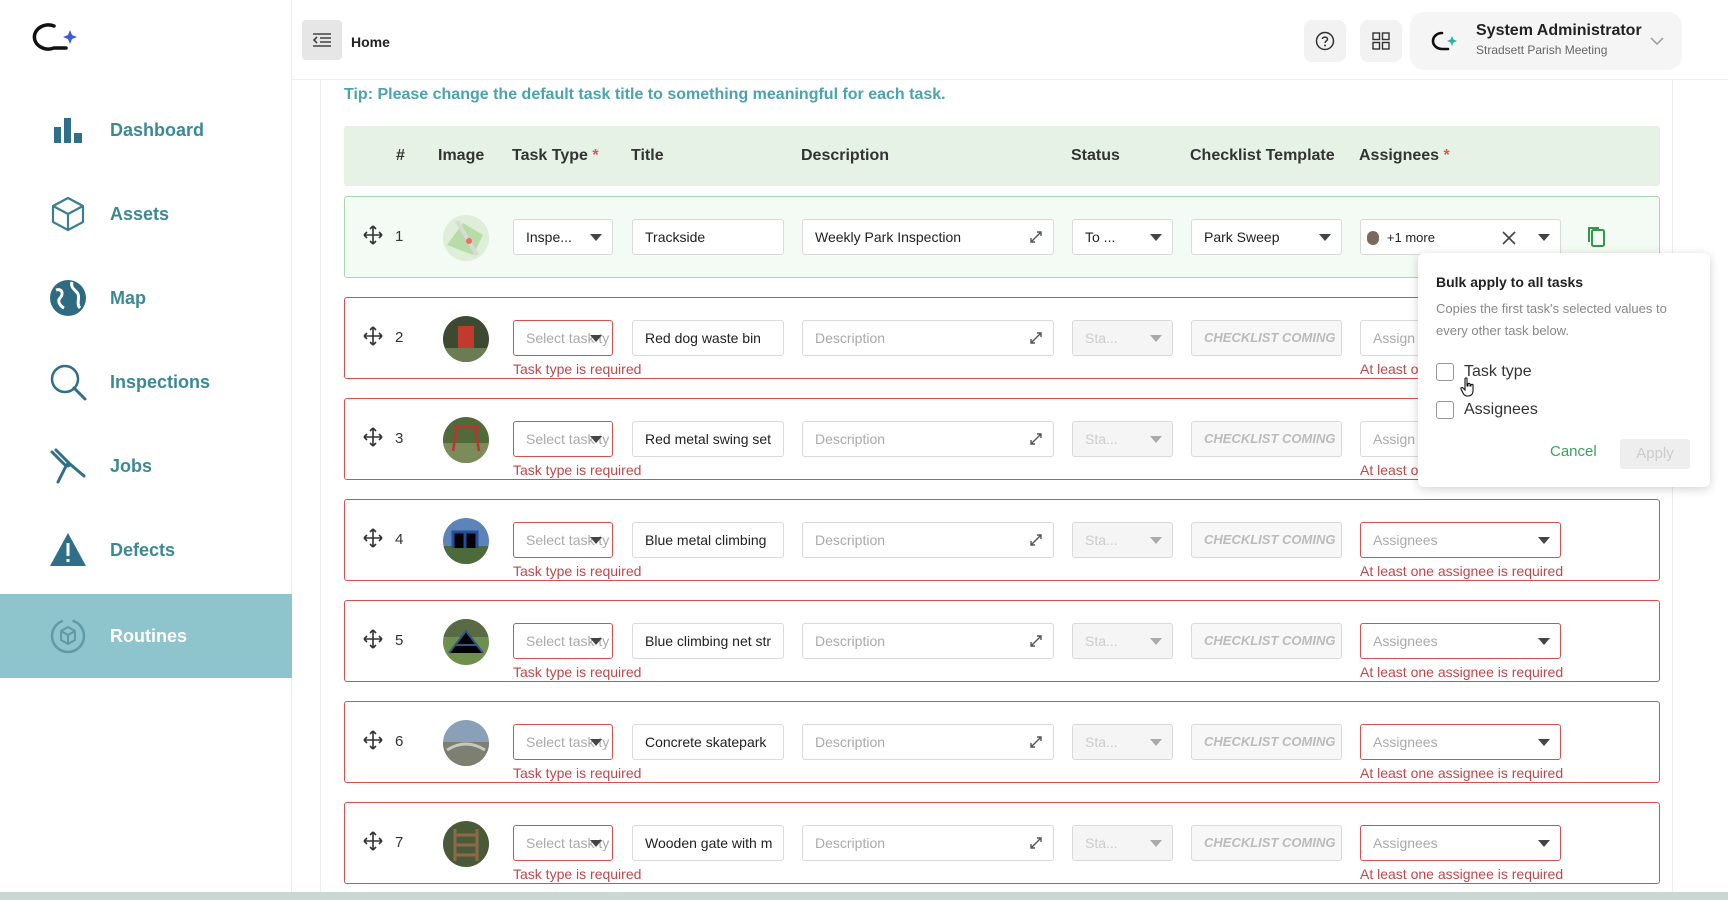 The height and width of the screenshot is (900, 1728). Describe the element at coordinates (1556, 410) in the screenshot. I see `bulk-assignees-checkbox: Assignees` at that location.